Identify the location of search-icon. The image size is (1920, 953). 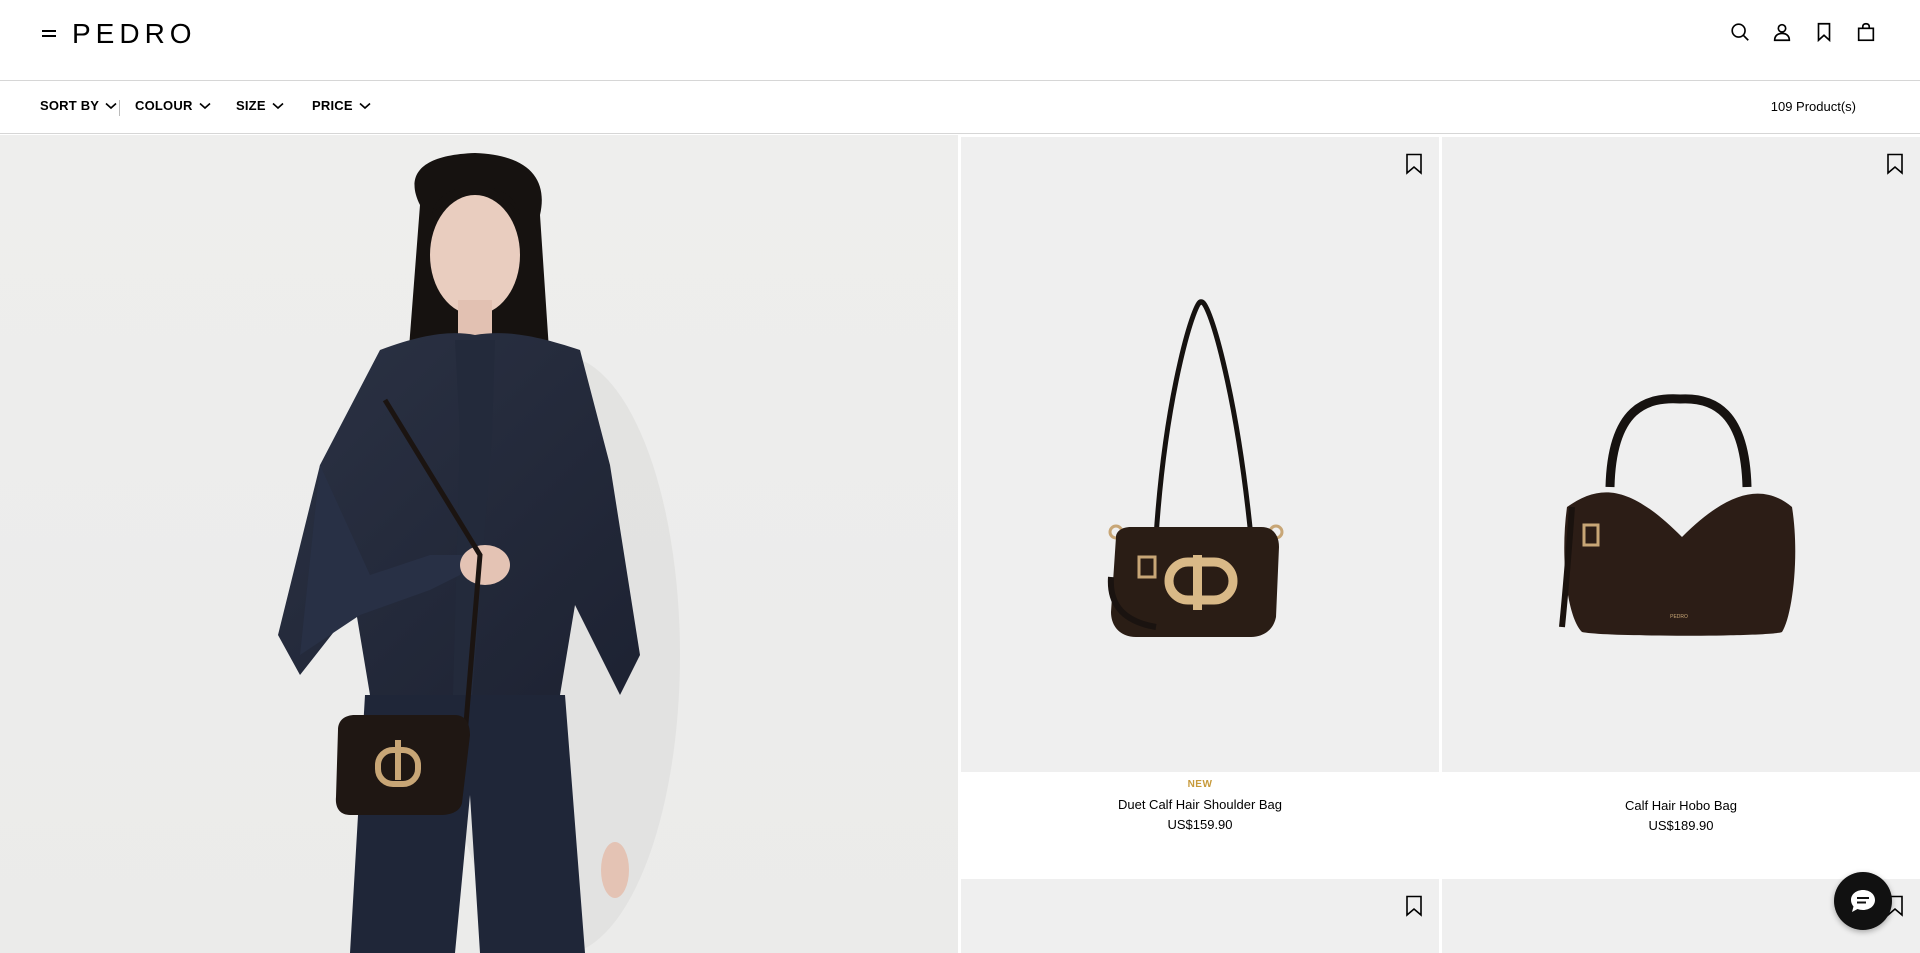
(1740, 32).